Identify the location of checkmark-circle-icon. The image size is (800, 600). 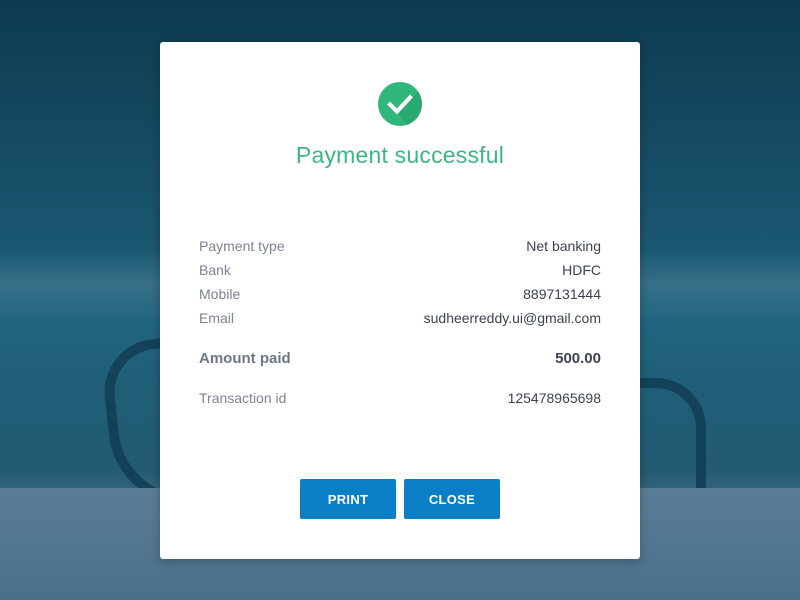
(400, 104).